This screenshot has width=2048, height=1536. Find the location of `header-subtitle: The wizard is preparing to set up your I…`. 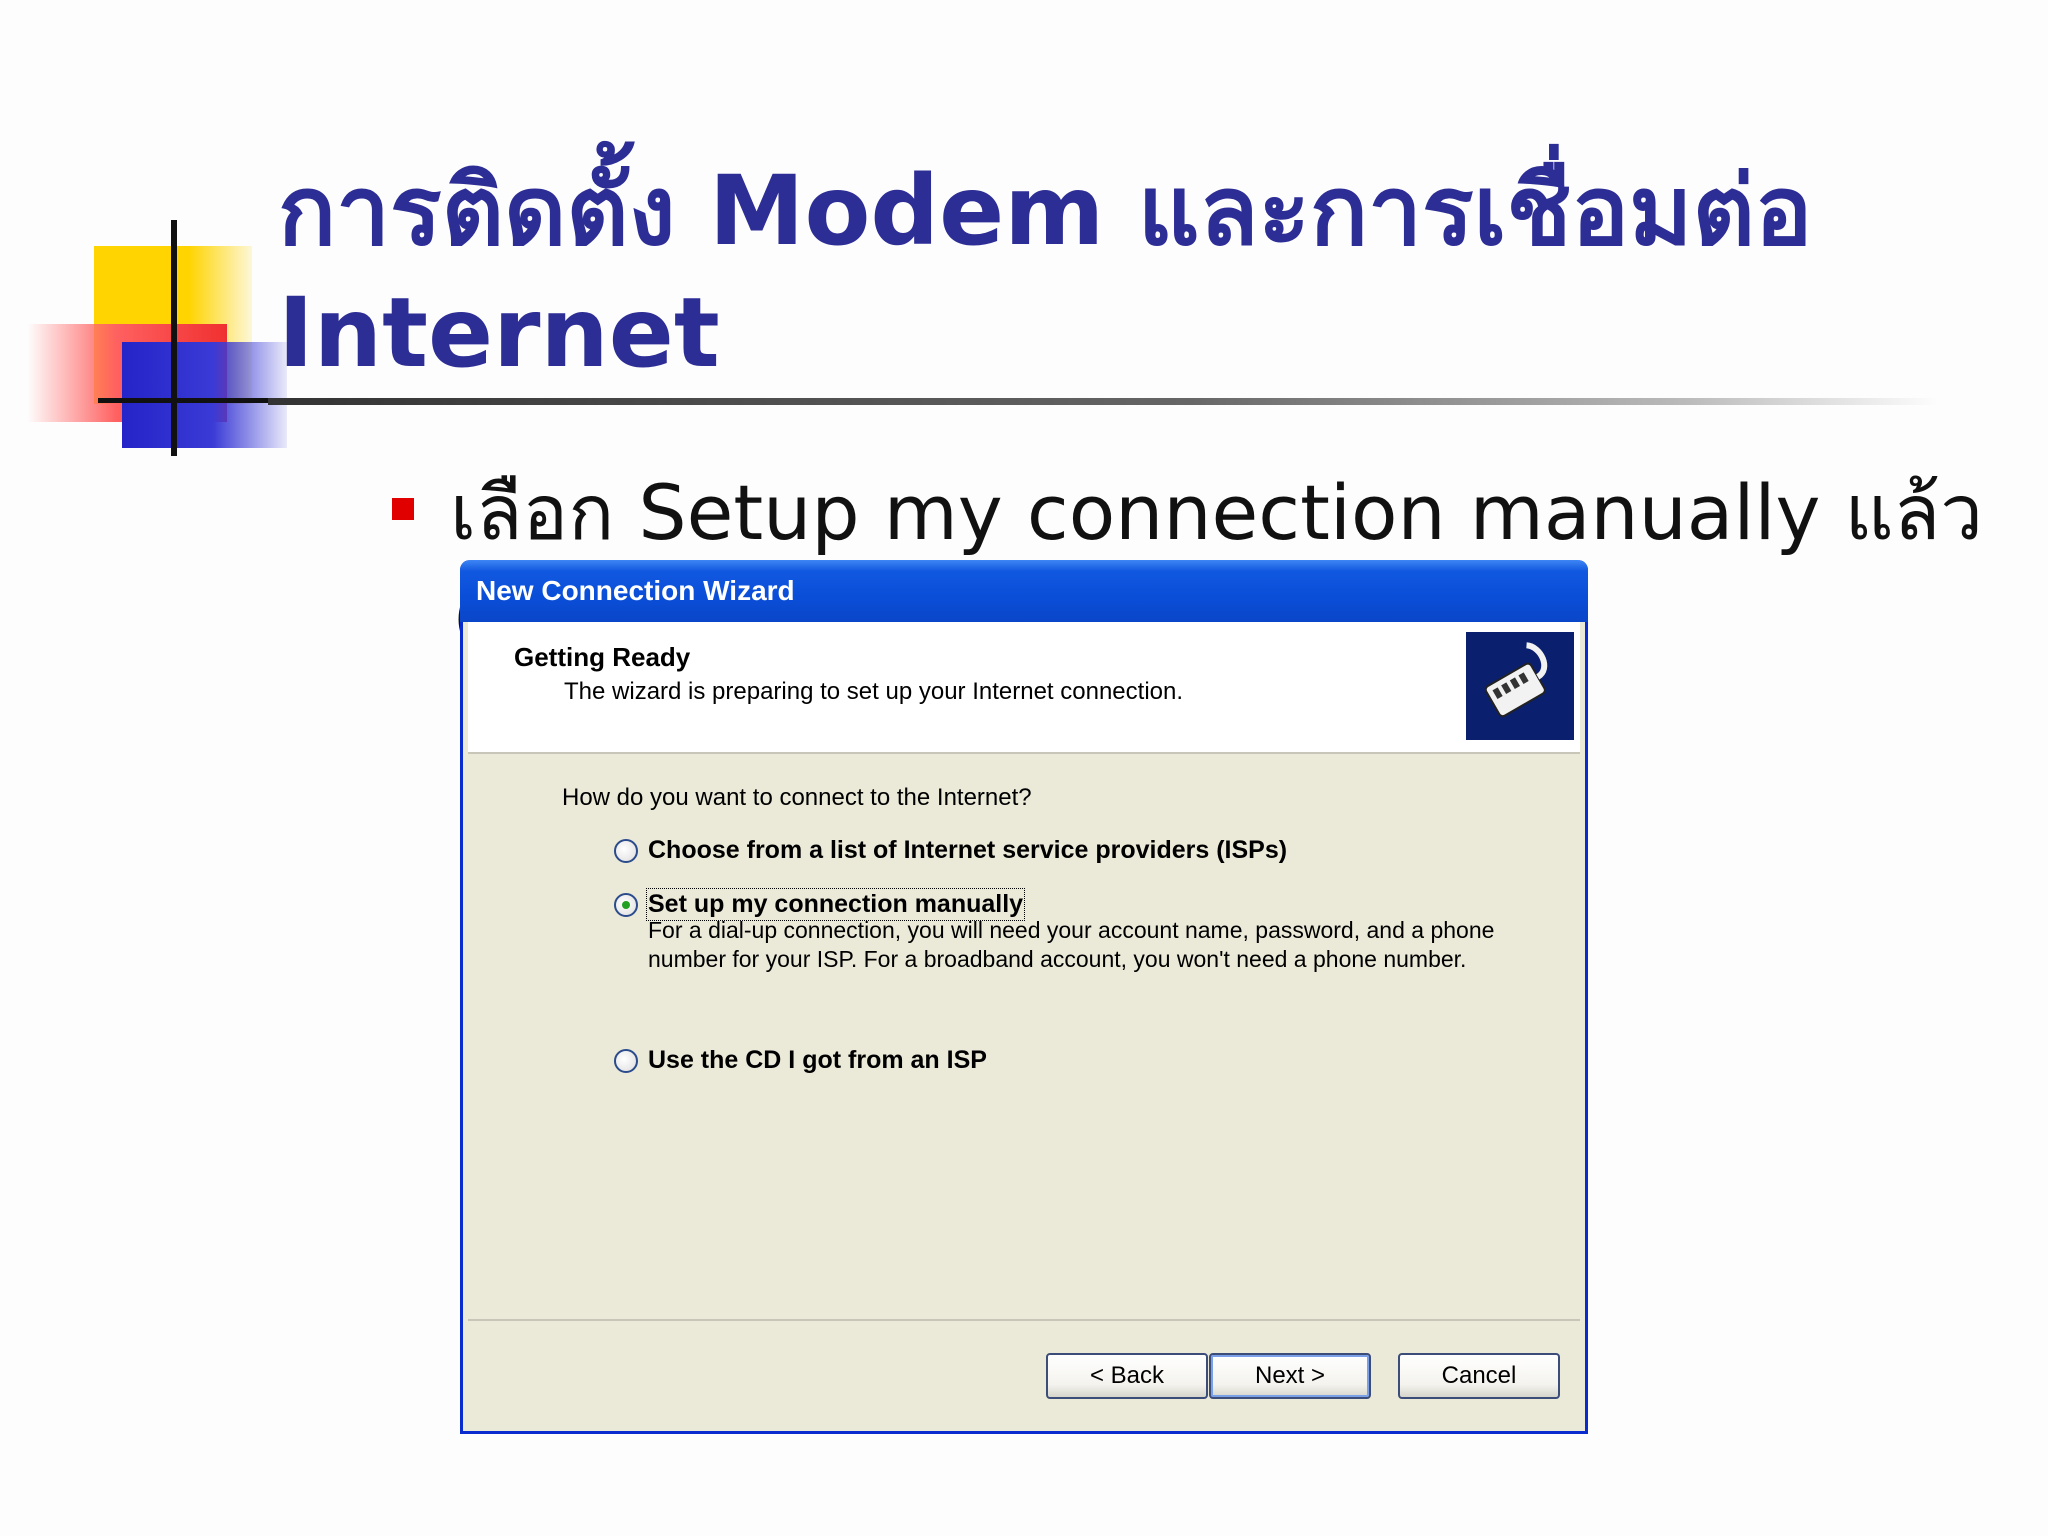

header-subtitle: The wizard is preparing to set up your I… is located at coordinates (874, 691).